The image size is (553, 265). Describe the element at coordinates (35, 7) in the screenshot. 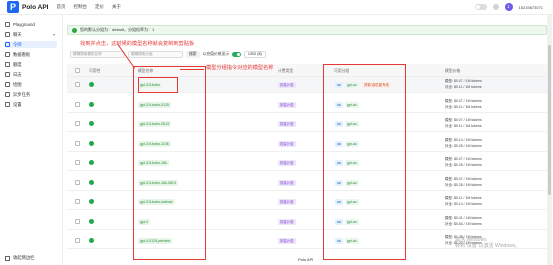

I see `app-name: Polo API` at that location.